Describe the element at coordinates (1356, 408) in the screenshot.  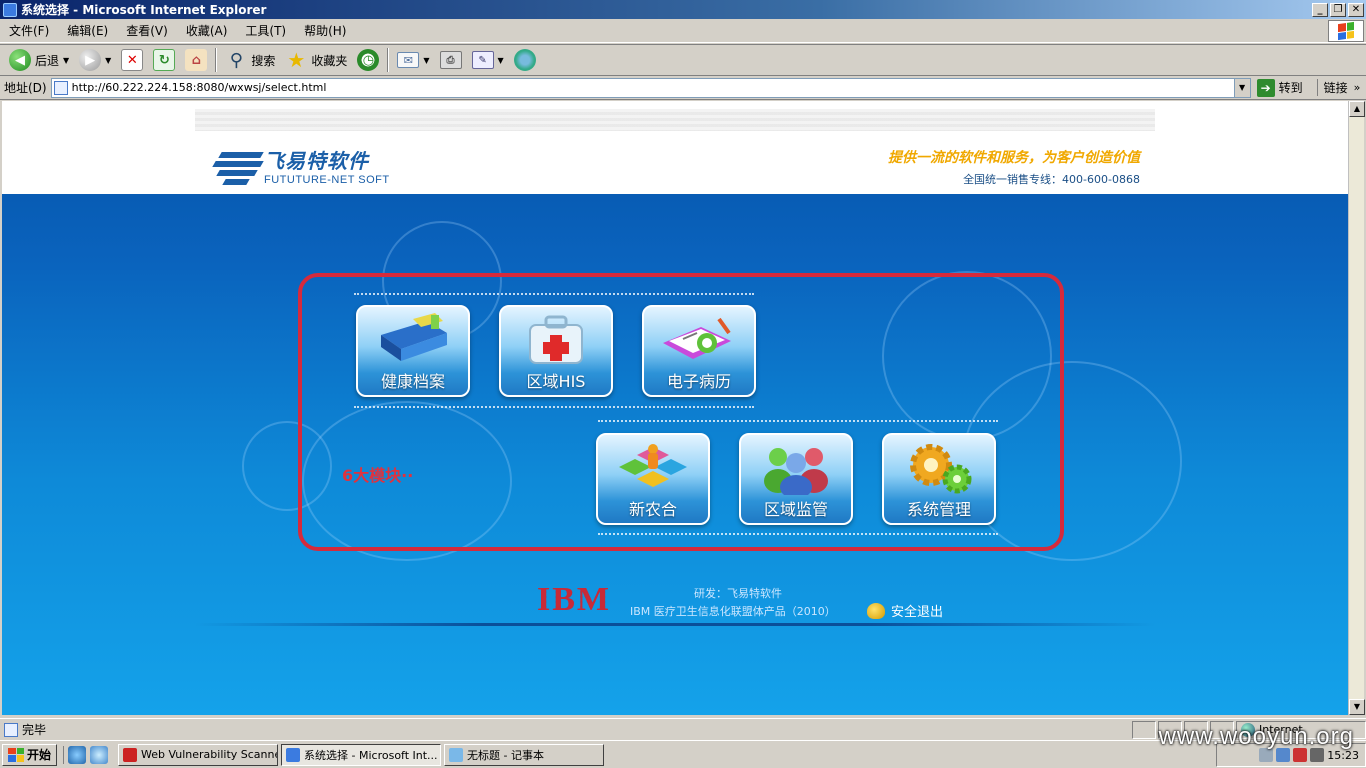
I see `vertical-scrollbar: ▲ ▼` at that location.